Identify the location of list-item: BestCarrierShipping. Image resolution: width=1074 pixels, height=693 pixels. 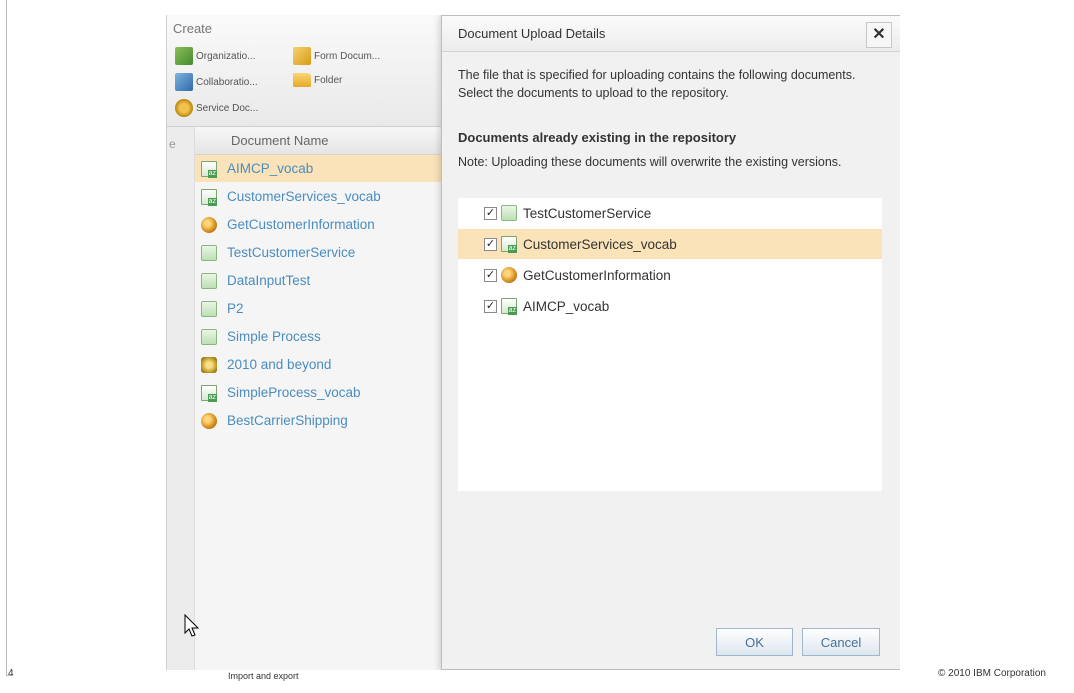
(319, 420).